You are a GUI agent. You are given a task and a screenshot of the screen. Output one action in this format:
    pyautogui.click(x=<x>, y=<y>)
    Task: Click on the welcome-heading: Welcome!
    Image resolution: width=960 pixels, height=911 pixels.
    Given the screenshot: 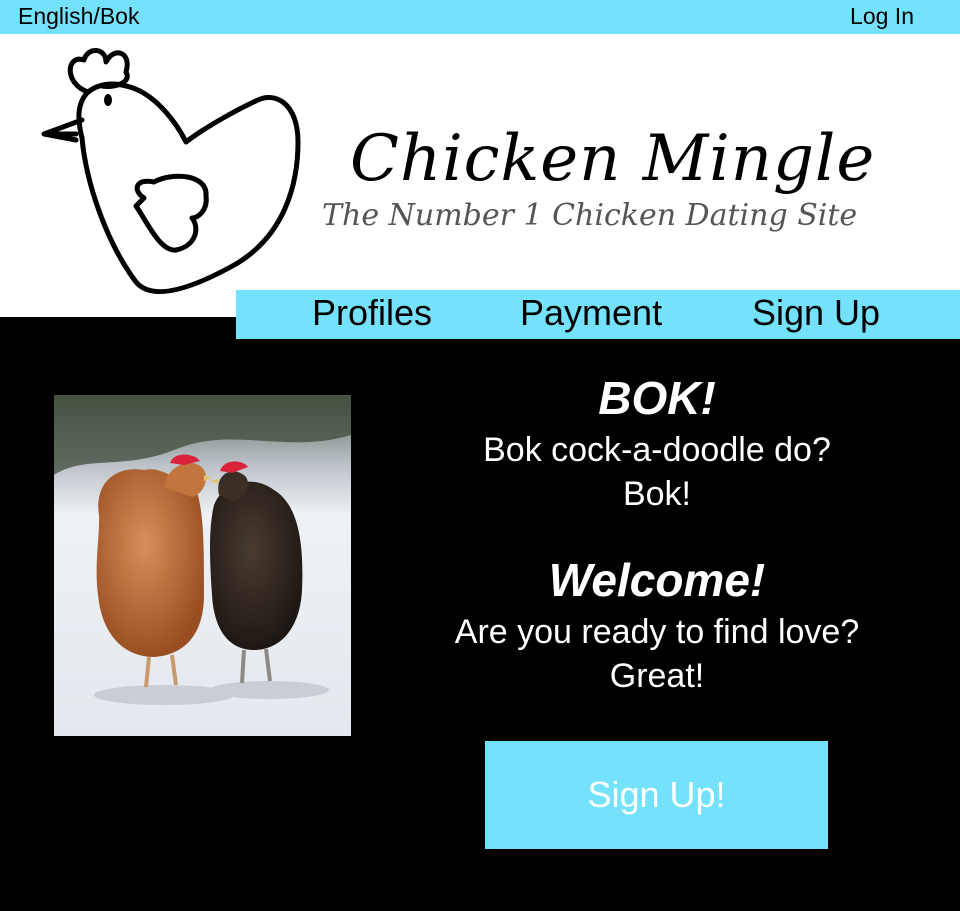 What is the action you would take?
    pyautogui.click(x=657, y=580)
    